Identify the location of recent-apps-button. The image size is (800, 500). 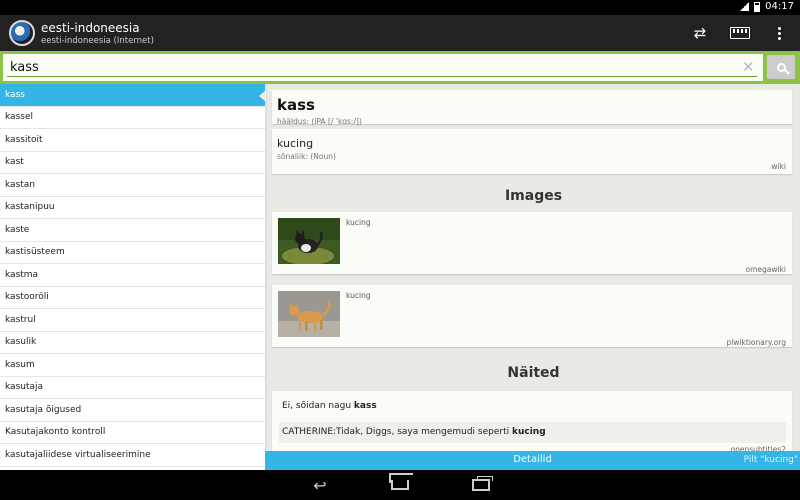
(481, 484).